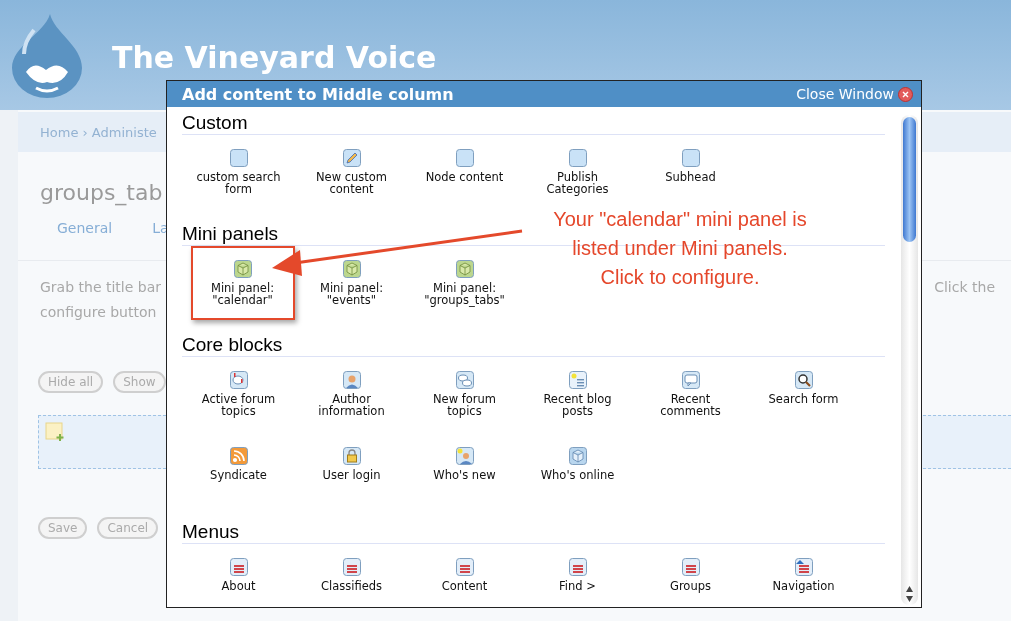  Describe the element at coordinates (964, 287) in the screenshot. I see `instruction-text: Click the` at that location.